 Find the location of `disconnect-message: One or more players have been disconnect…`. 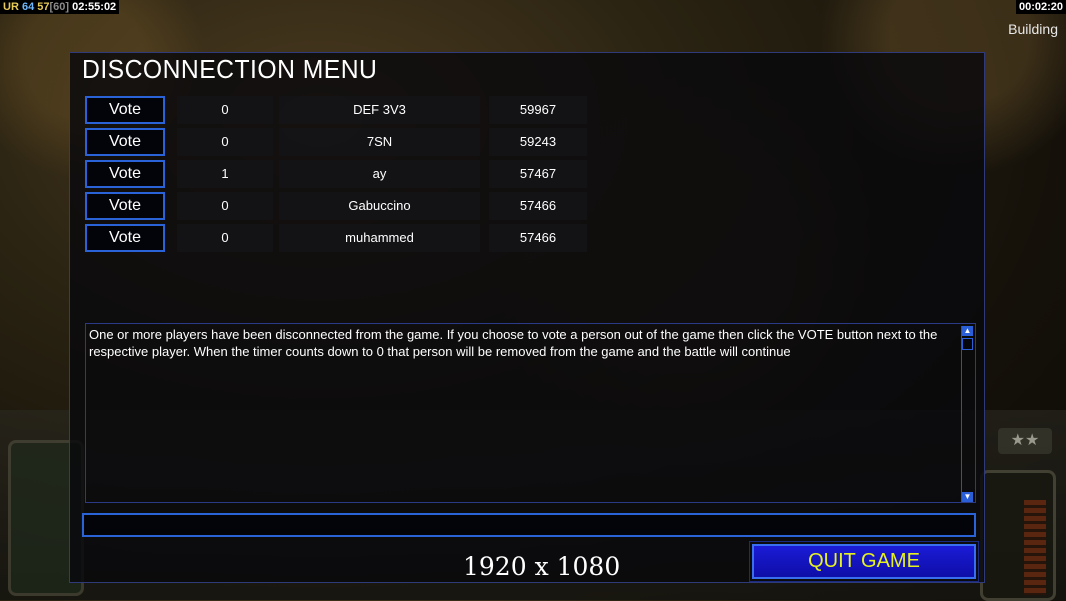

disconnect-message: One or more players have been disconnect… is located at coordinates (513, 343).